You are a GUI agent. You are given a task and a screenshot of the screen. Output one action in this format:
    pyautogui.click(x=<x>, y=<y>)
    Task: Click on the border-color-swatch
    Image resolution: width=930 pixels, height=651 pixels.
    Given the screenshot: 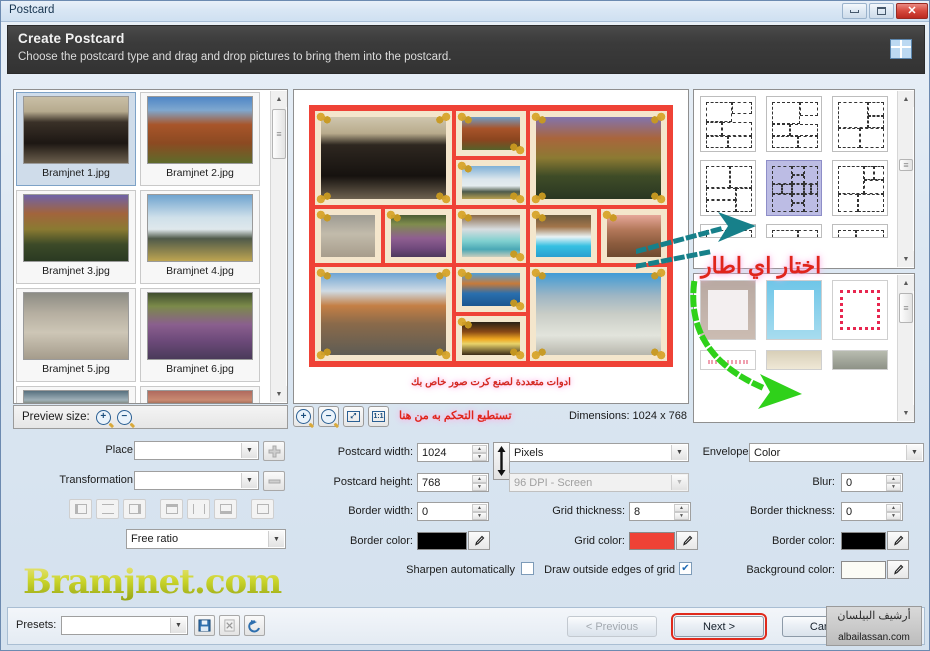 What is the action you would take?
    pyautogui.click(x=442, y=541)
    